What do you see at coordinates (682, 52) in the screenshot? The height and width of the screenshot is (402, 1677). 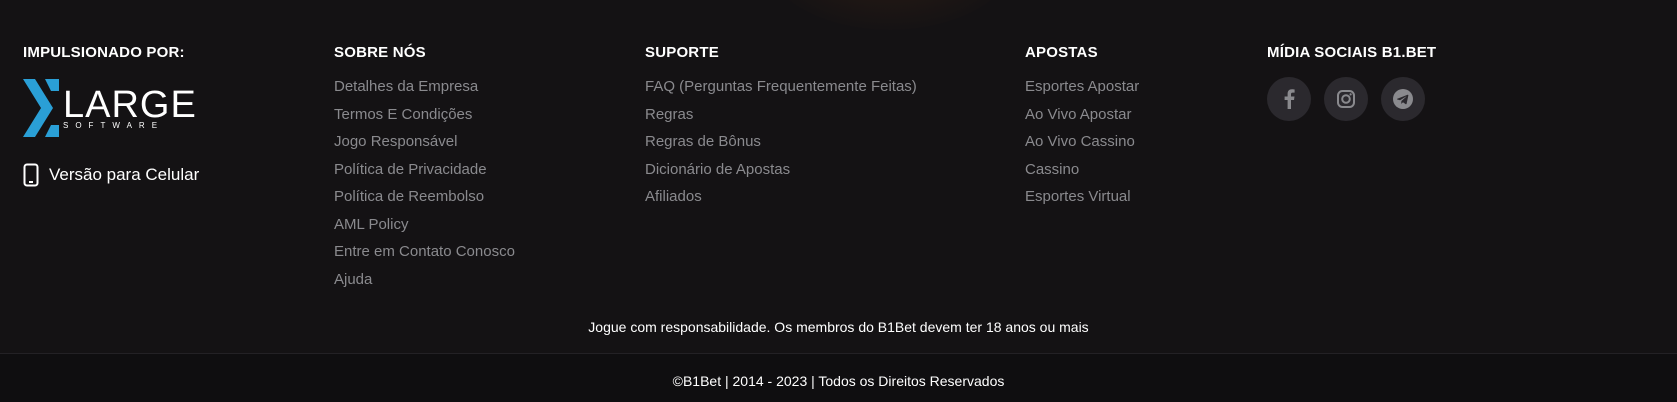 I see `support-heading: SUPORTE` at bounding box center [682, 52].